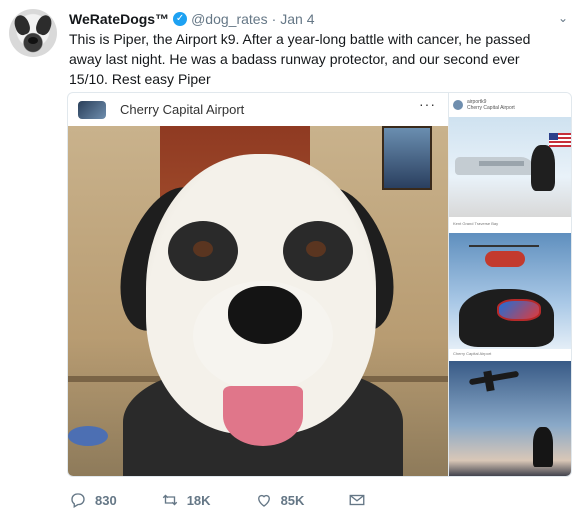  What do you see at coordinates (563, 18) in the screenshot?
I see `chevron-down-icon: ⌄` at bounding box center [563, 18].